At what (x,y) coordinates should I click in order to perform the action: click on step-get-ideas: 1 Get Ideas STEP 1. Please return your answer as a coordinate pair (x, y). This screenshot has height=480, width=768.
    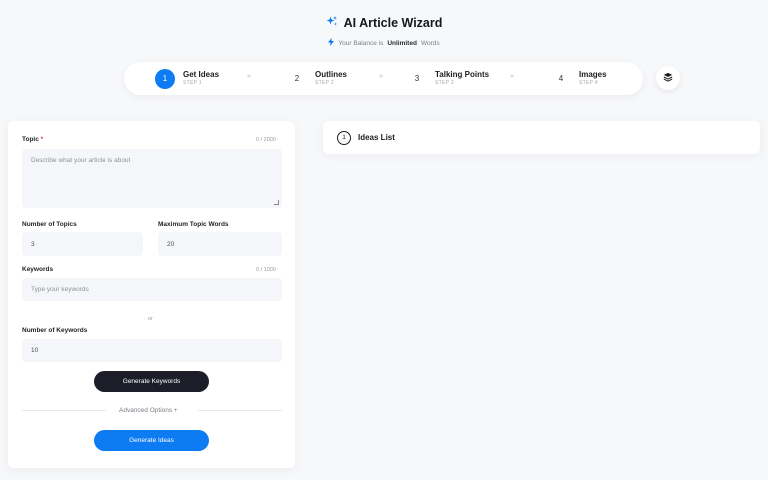
    Looking at the image, I should click on (187, 78).